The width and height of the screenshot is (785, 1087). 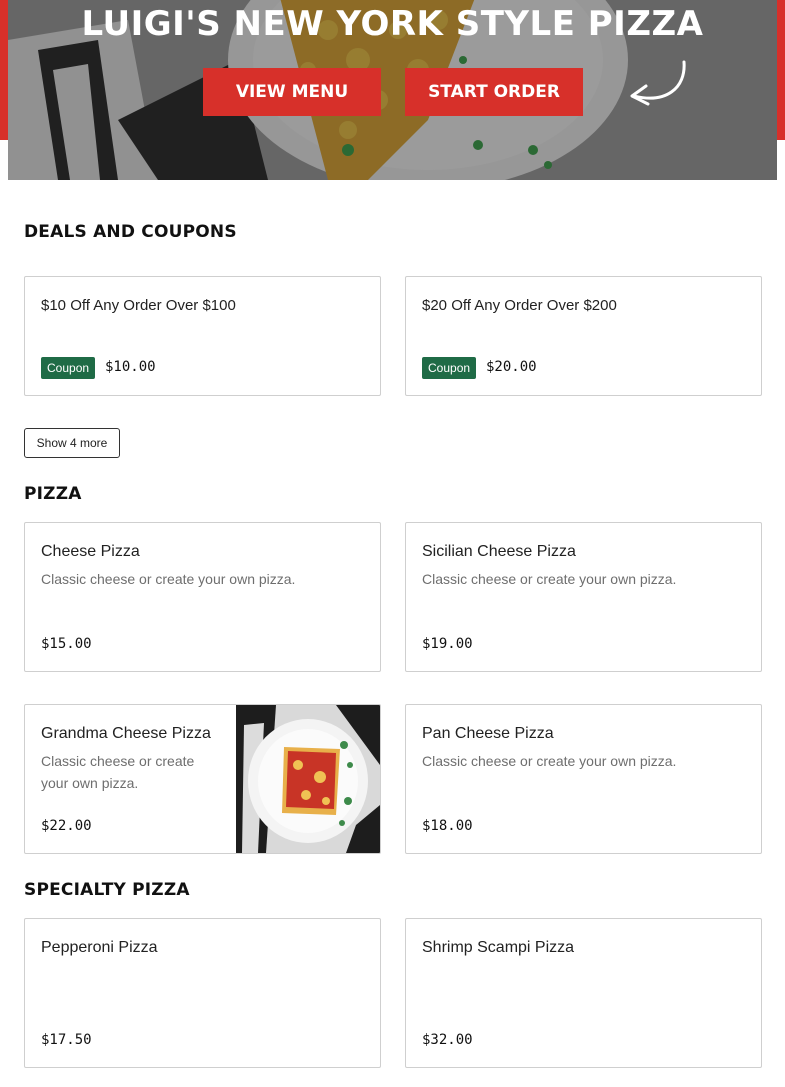 What do you see at coordinates (130, 232) in the screenshot?
I see `deals-section-title: DEALS AND COUPONS` at bounding box center [130, 232].